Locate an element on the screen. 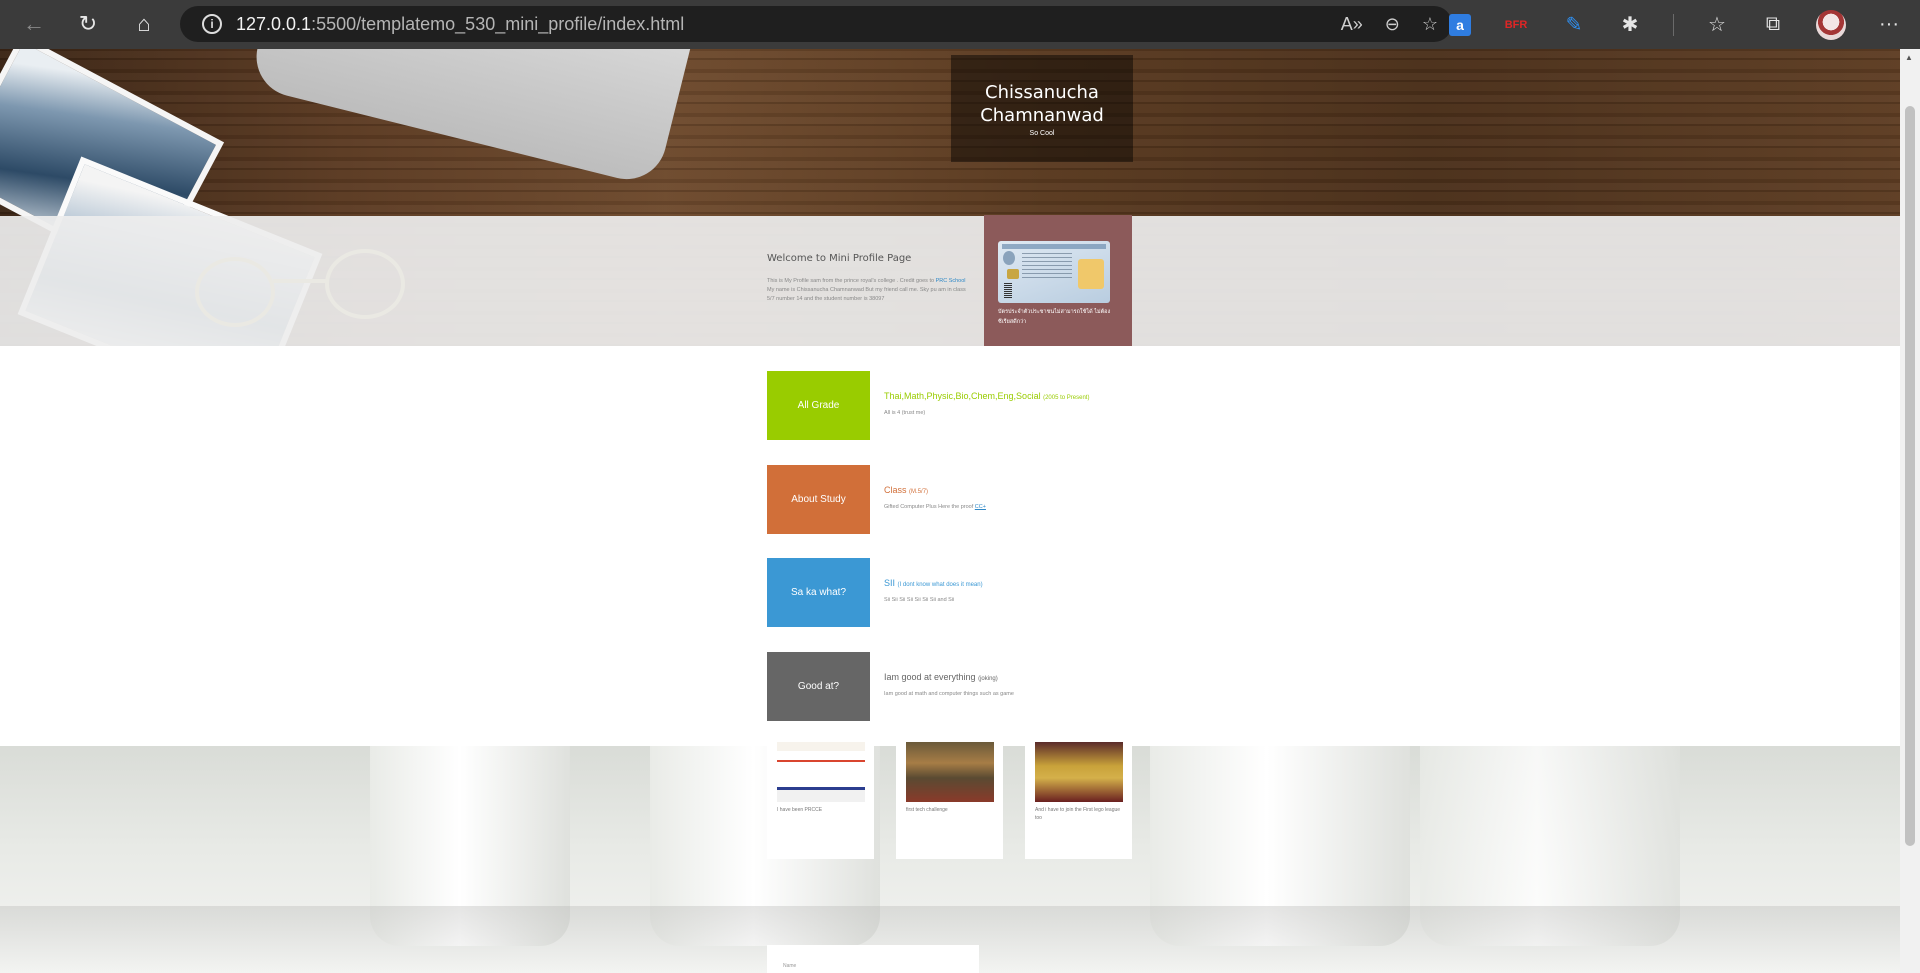 This screenshot has width=1920, height=973. row-text: All is 4 (trust me) is located at coordinates (905, 413).